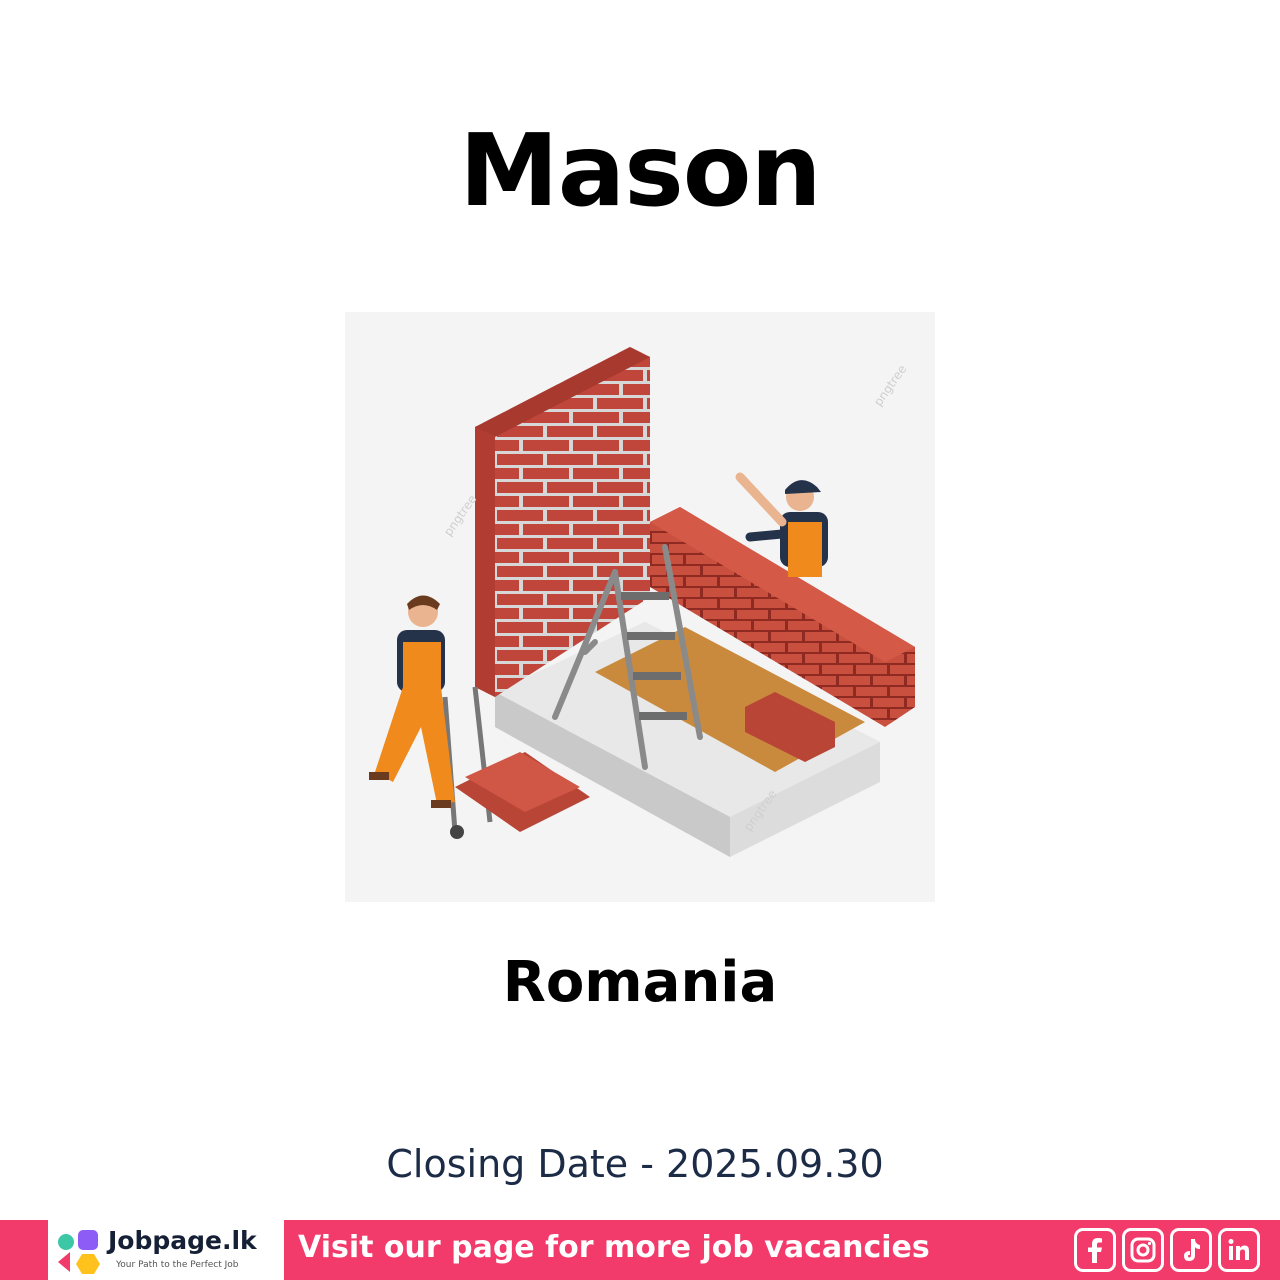 The height and width of the screenshot is (1280, 1280). Describe the element at coordinates (177, 1265) in the screenshot. I see `brand-tagline: Your Path to the Perfect Job` at that location.